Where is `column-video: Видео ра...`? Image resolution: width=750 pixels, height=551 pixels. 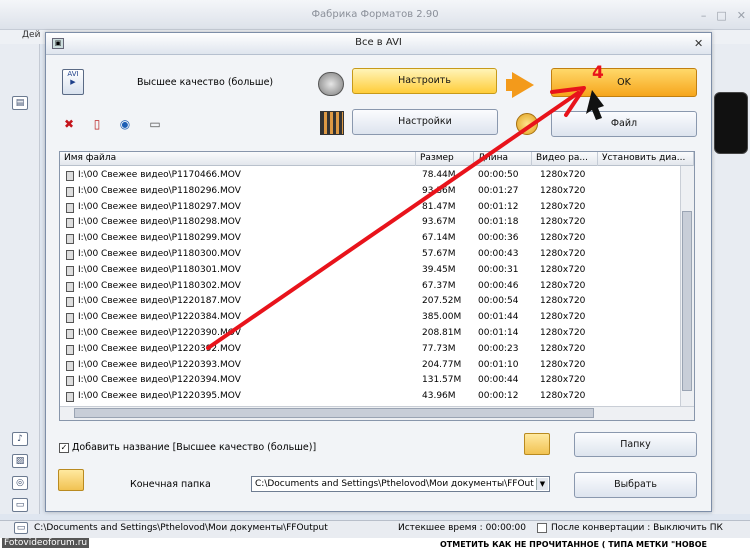 column-video: Видео ра... is located at coordinates (565, 159).